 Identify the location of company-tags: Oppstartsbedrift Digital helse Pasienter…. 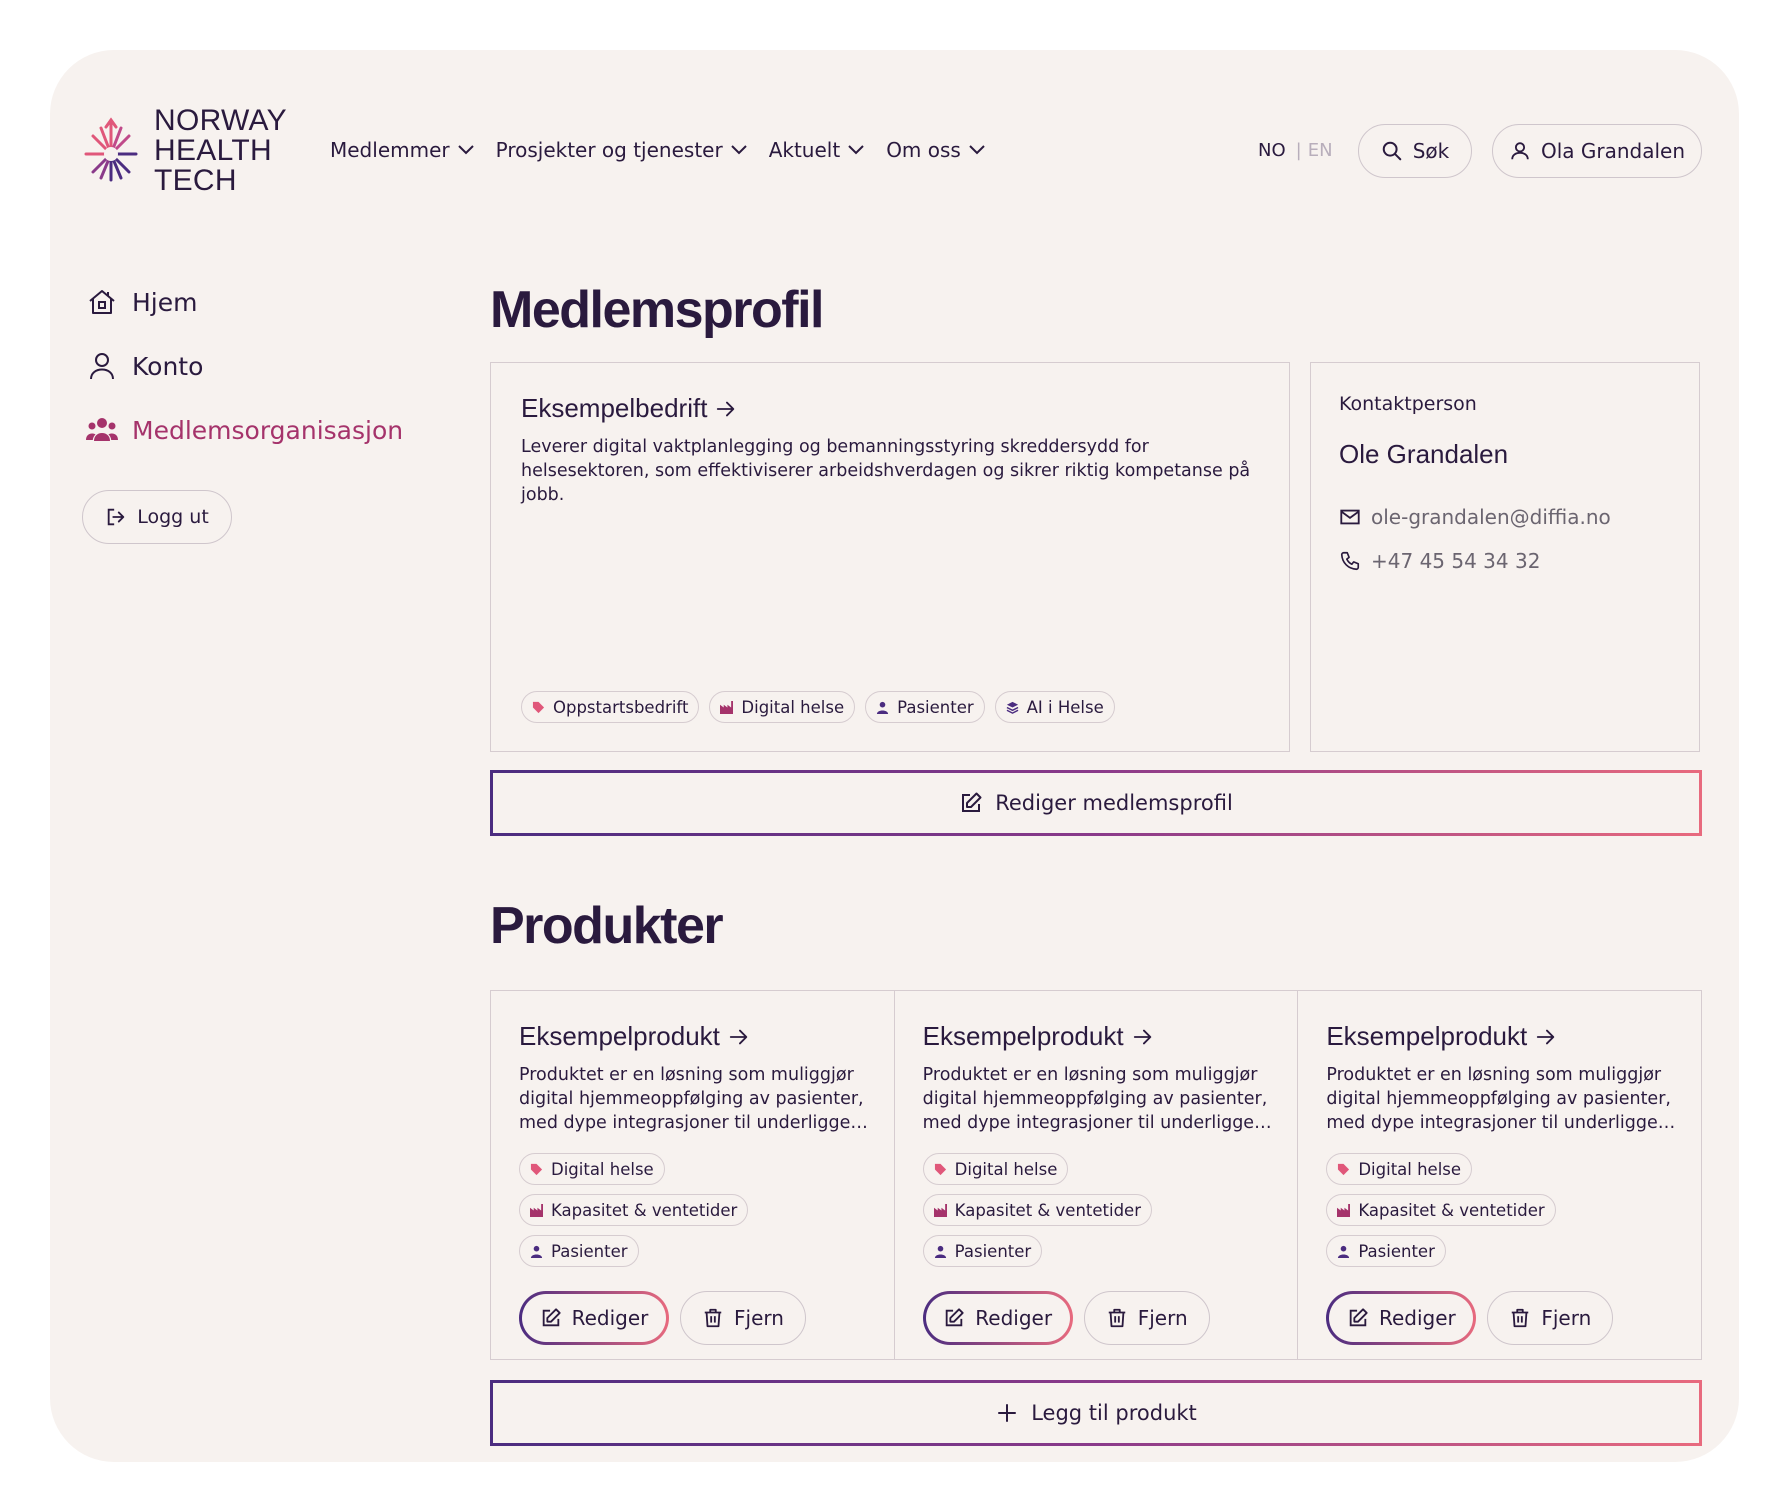
(818, 707).